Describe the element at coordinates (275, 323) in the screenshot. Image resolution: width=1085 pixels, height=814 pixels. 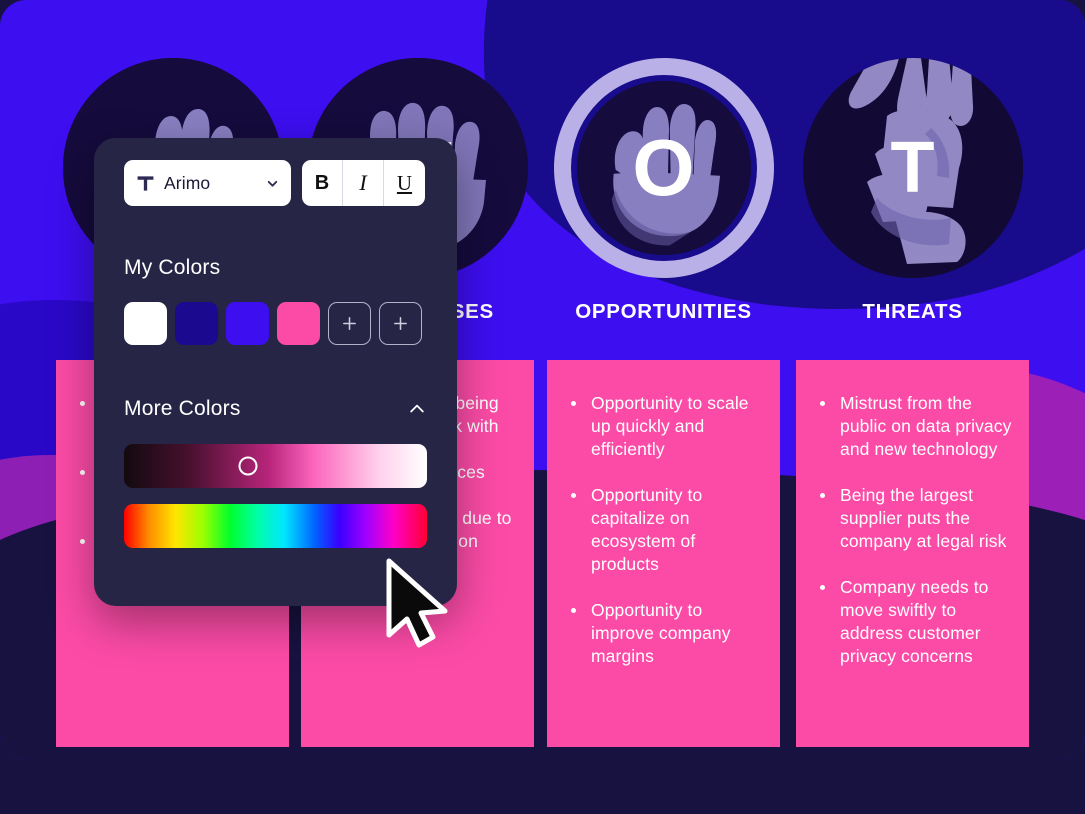
I see `my-colors-swatches` at that location.